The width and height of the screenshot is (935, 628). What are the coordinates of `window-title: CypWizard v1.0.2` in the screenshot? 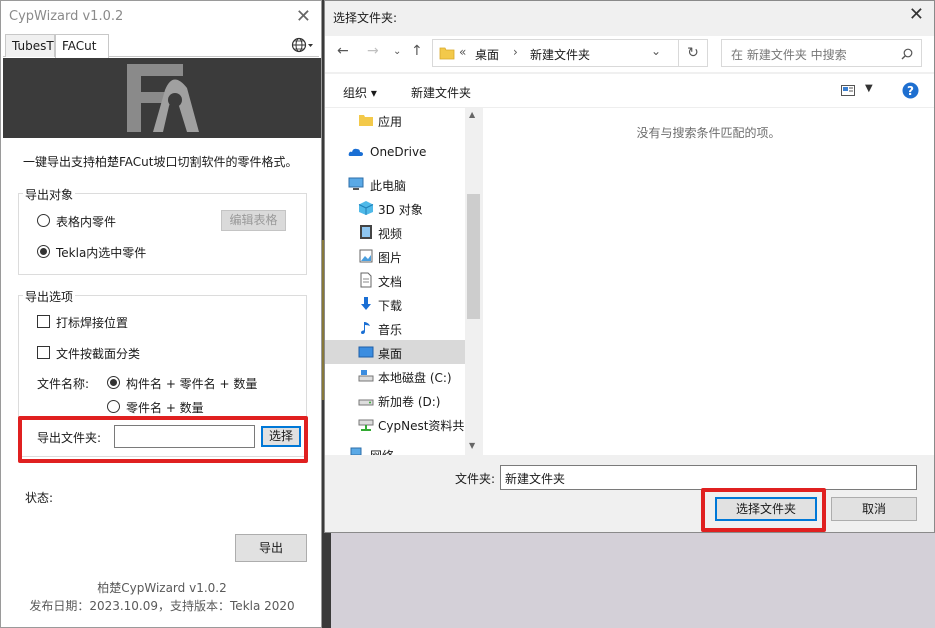 It's located at (66, 16).